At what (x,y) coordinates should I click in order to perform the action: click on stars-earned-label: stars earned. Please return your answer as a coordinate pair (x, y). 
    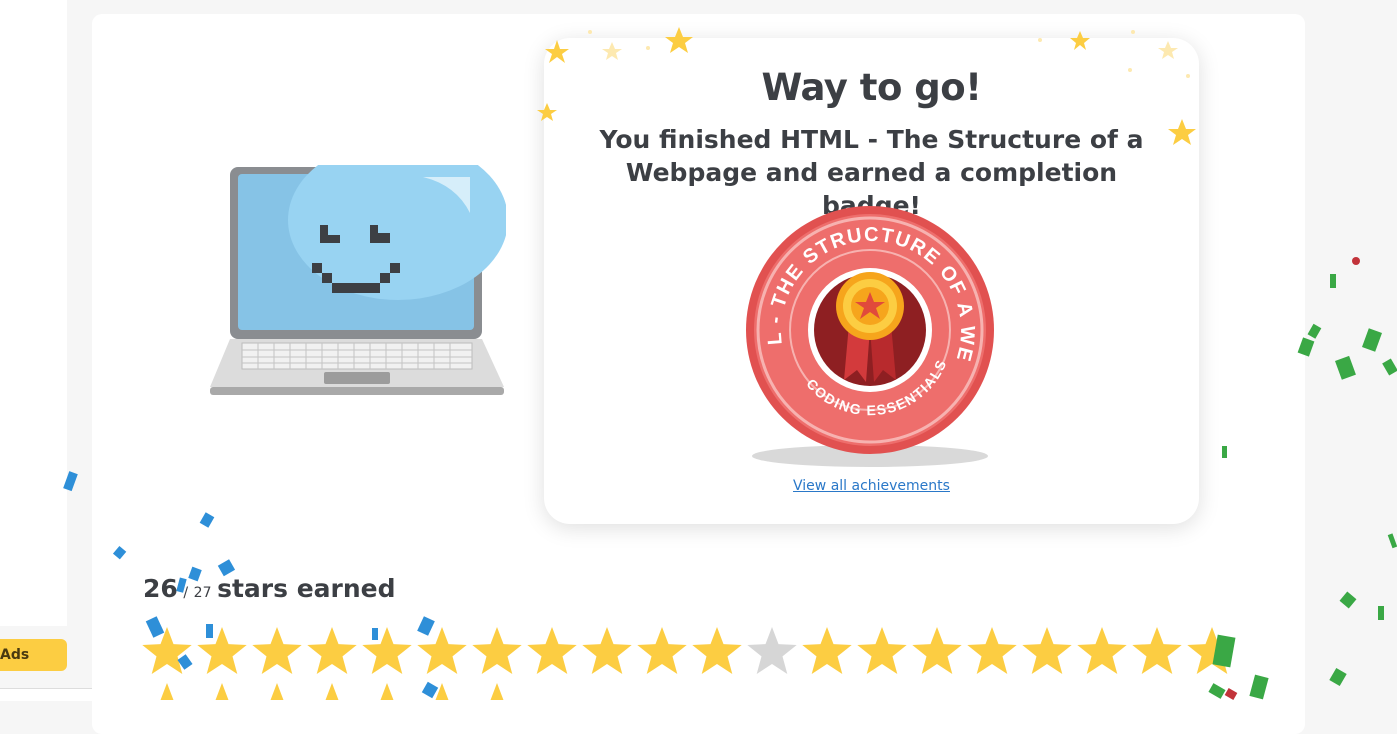
    Looking at the image, I should click on (306, 588).